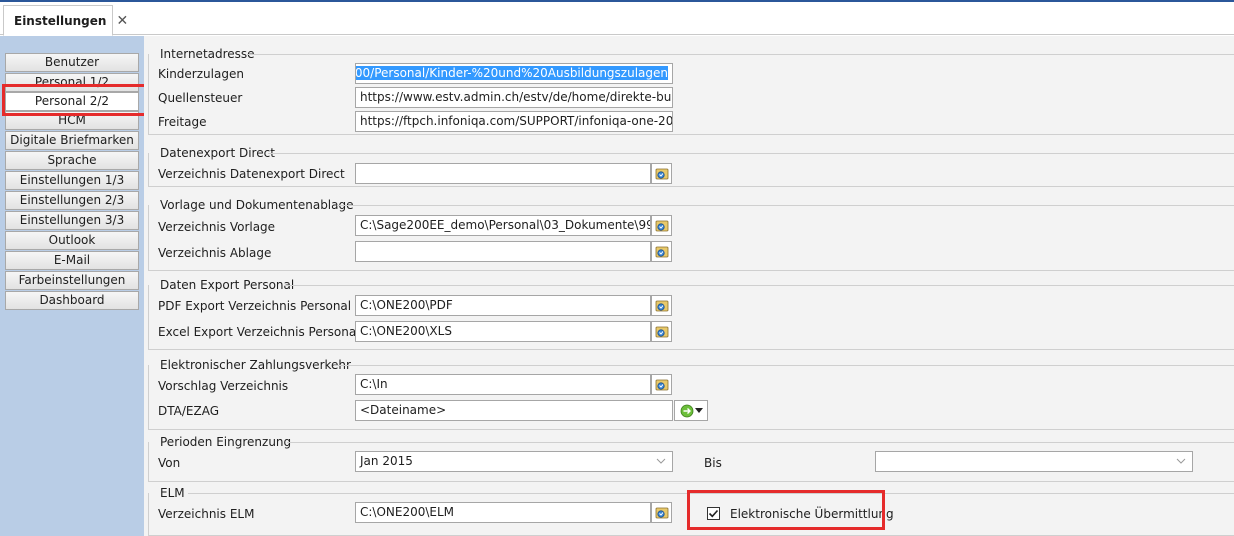  What do you see at coordinates (251, 174) in the screenshot?
I see `label-verzeichnis-datenexport: Verzeichnis Datenexport Direct` at bounding box center [251, 174].